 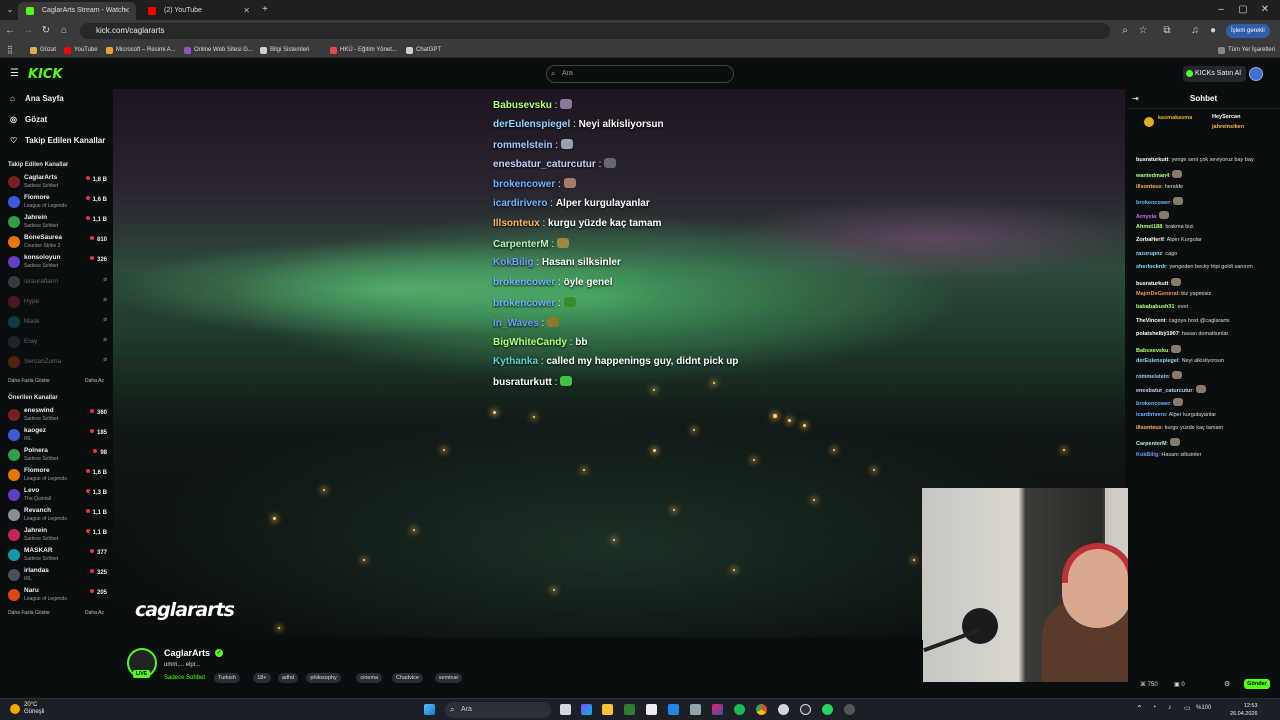 What do you see at coordinates (429, 709) in the screenshot?
I see `windows-start-icon` at bounding box center [429, 709].